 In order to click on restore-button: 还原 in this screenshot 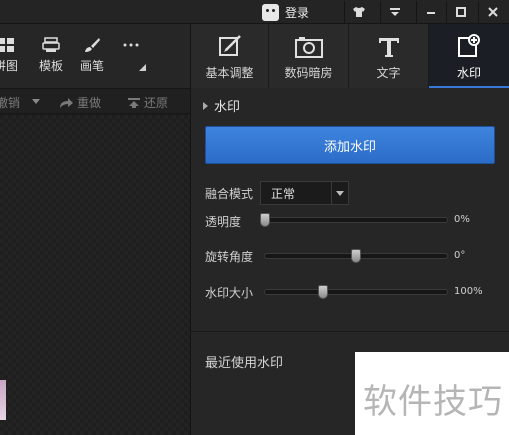, I will do `click(147, 102)`.